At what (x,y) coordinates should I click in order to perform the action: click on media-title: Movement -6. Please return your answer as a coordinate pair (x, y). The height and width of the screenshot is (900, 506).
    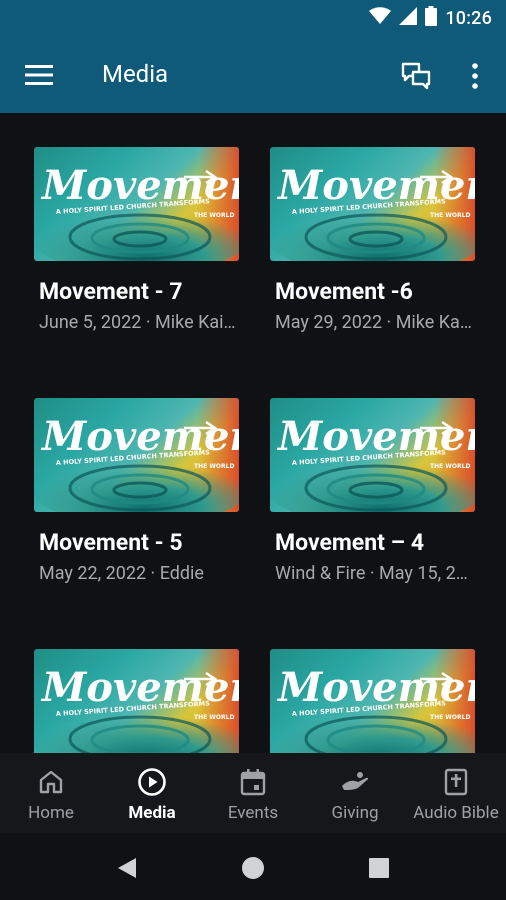
    Looking at the image, I should click on (344, 291).